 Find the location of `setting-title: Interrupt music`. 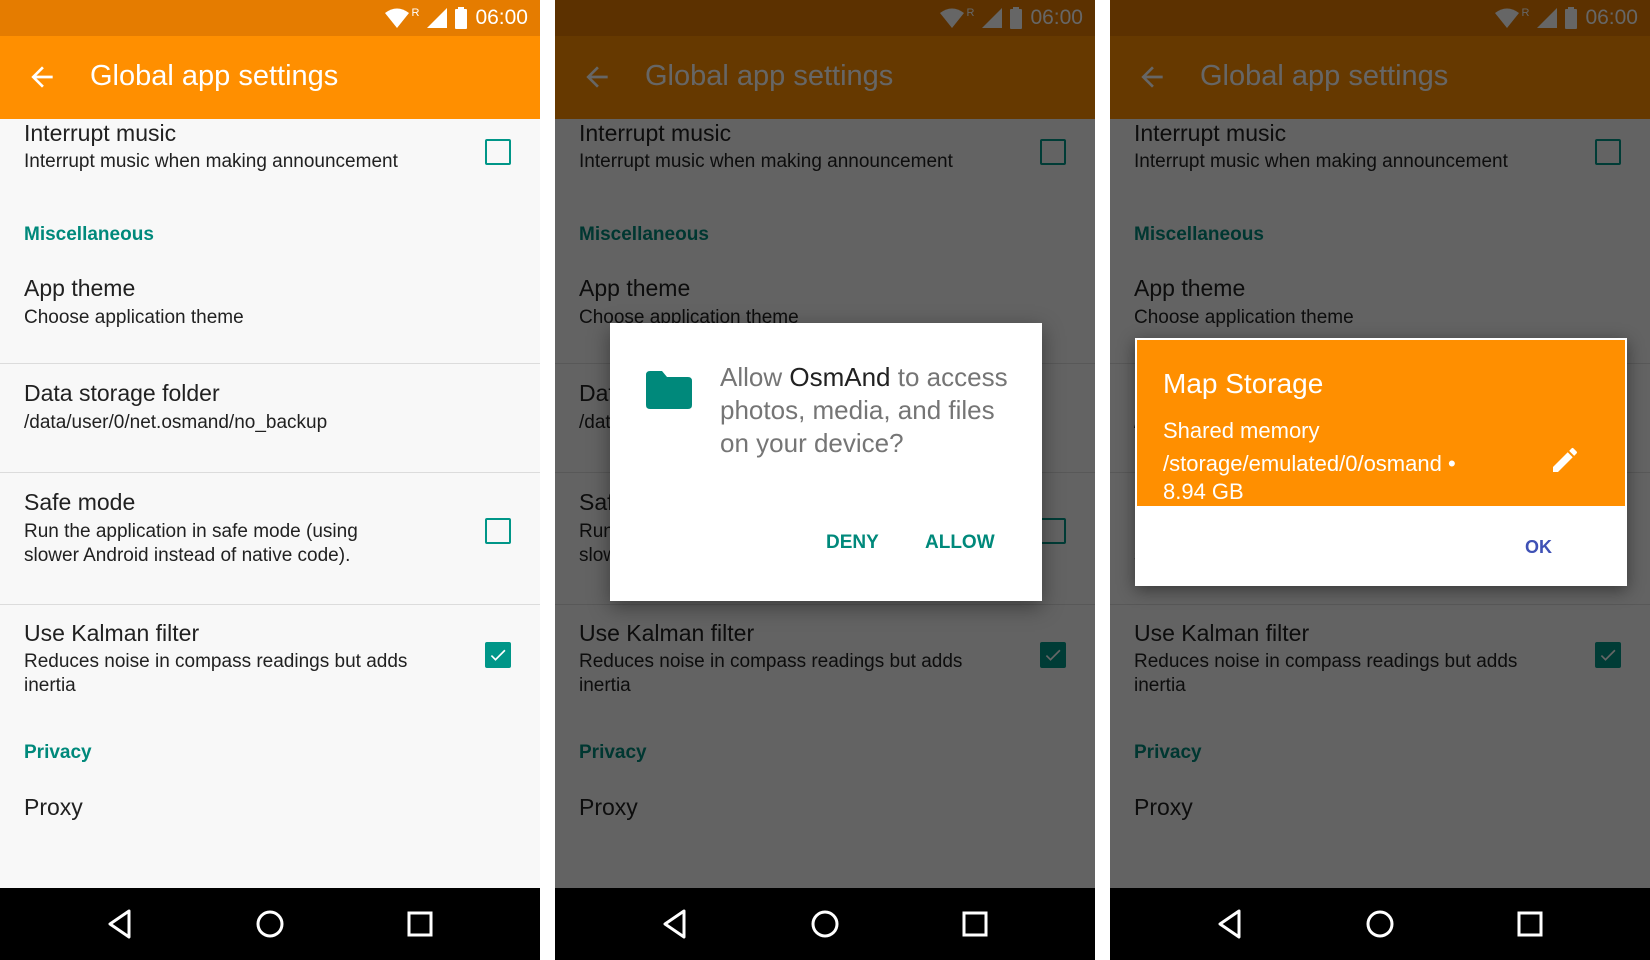

setting-title: Interrupt music is located at coordinates (100, 133).